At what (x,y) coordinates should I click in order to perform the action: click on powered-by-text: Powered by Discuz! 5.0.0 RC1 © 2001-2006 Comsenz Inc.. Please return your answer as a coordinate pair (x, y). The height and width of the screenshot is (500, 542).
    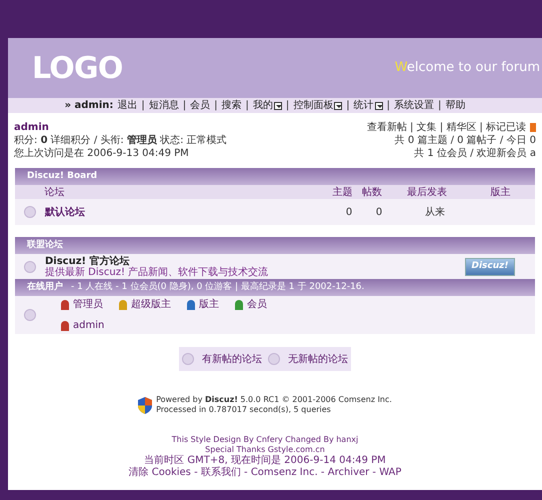
    Looking at the image, I should click on (274, 400).